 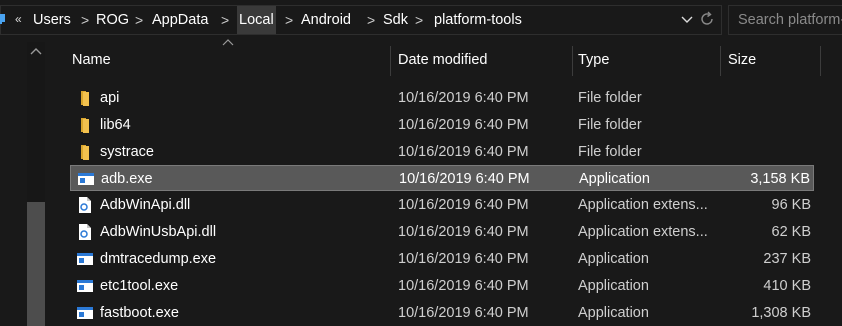 What do you see at coordinates (781, 313) in the screenshot?
I see `file-size: 1,308 KB` at bounding box center [781, 313].